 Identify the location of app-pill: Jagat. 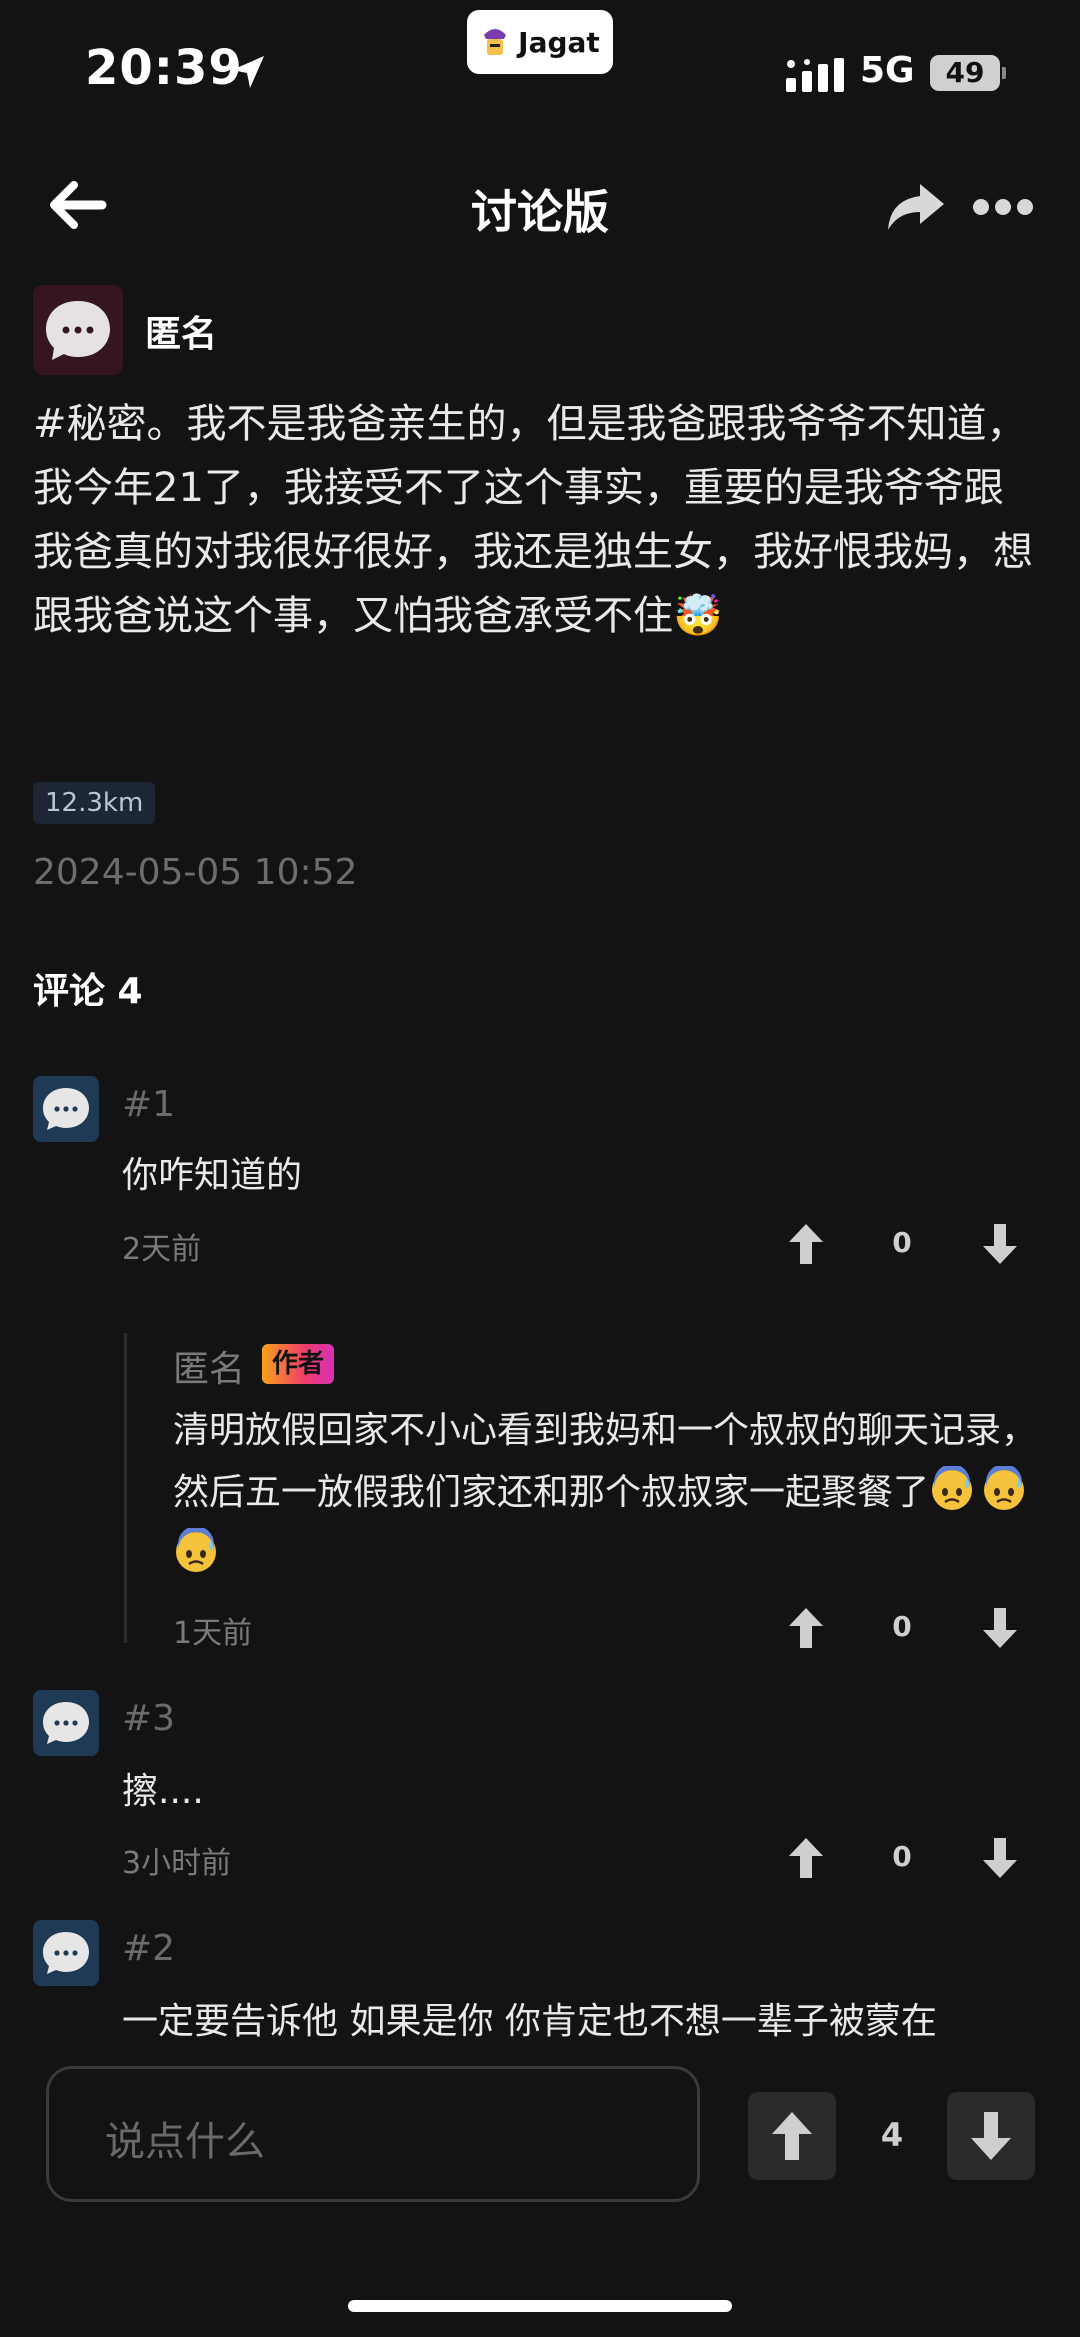
(540, 42).